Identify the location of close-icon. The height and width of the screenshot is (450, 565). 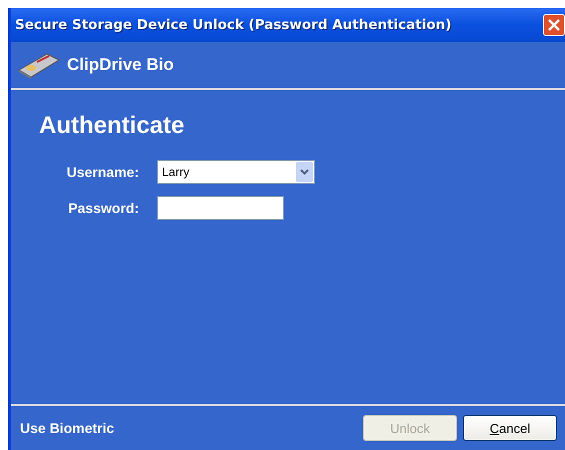
(554, 25).